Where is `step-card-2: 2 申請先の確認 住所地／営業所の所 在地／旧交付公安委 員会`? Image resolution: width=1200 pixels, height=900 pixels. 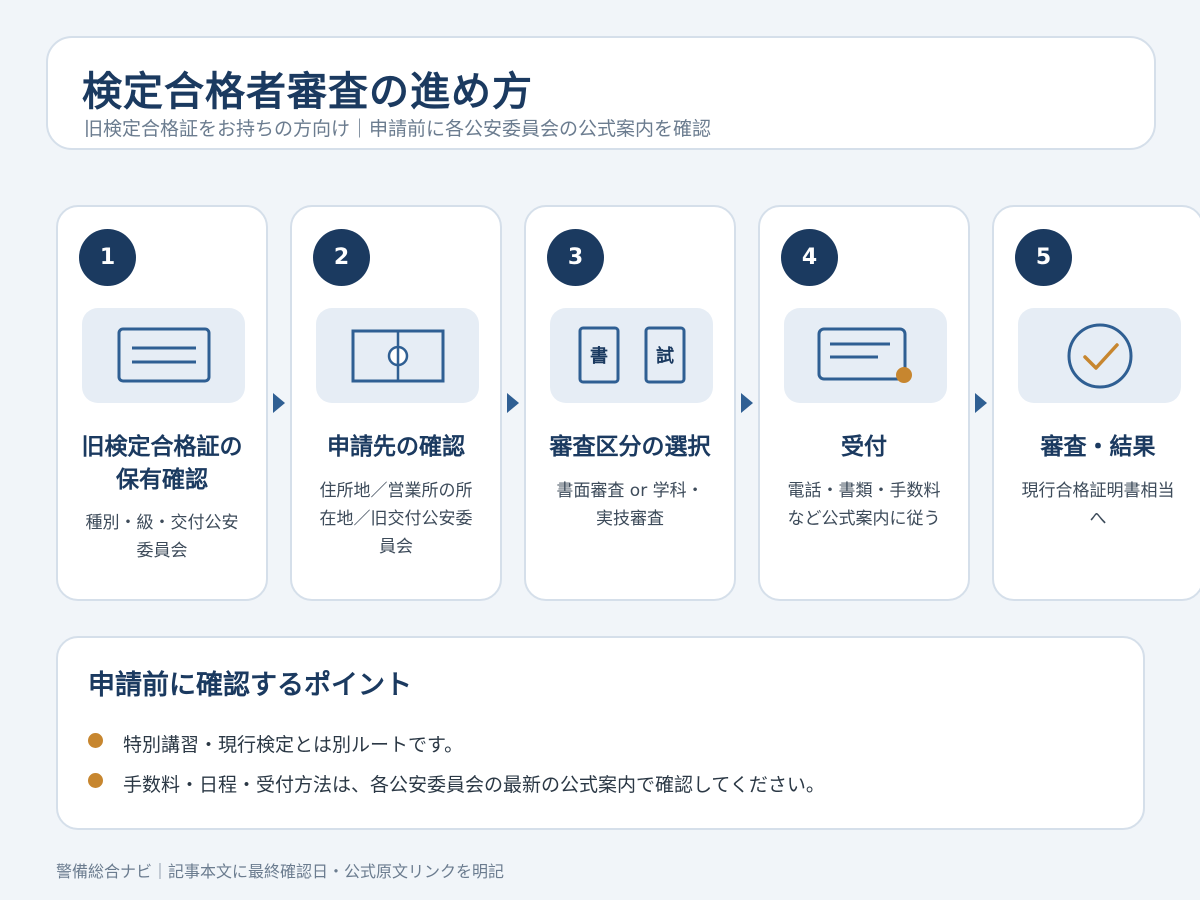
step-card-2: 2 申請先の確認 住所地／営業所の所 在地／旧交付公安委 員会 is located at coordinates (396, 403).